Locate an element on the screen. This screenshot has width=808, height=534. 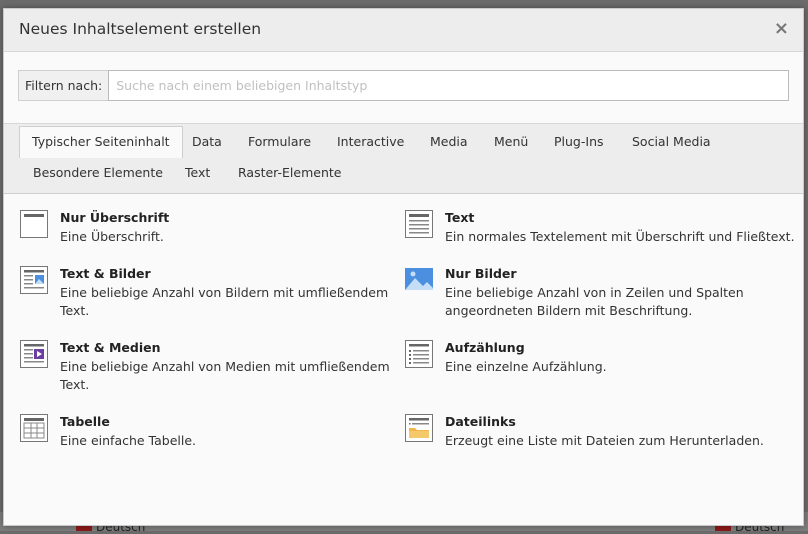
tab-menue: Menü is located at coordinates (511, 141).